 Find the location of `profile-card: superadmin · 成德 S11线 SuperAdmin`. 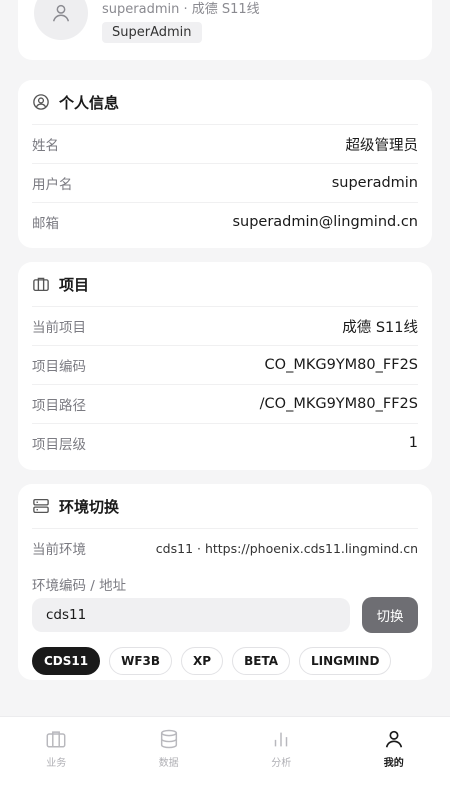

profile-card: superadmin · 成德 S11线 SuperAdmin is located at coordinates (225, 30).